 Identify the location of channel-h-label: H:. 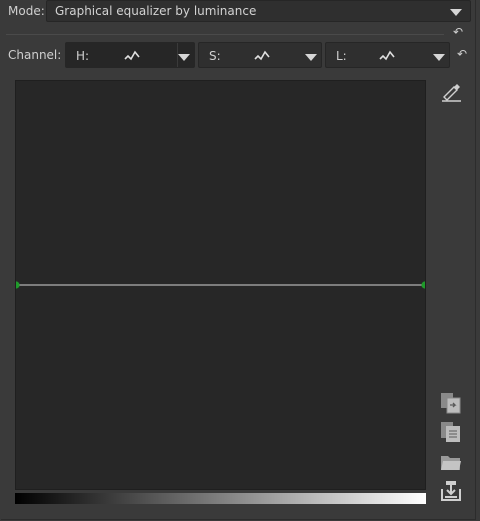
(83, 56).